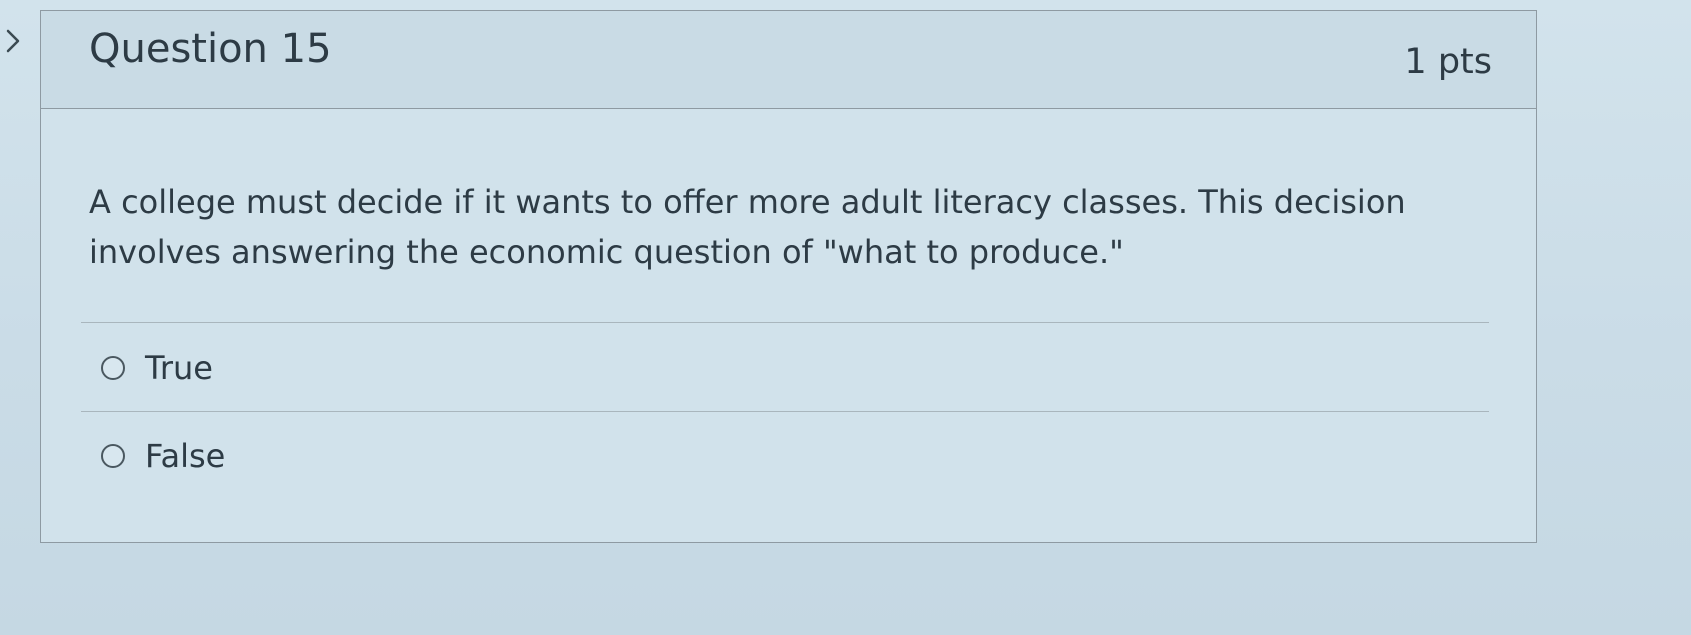 The image size is (1691, 635). I want to click on answer-label-true: True, so click(179, 368).